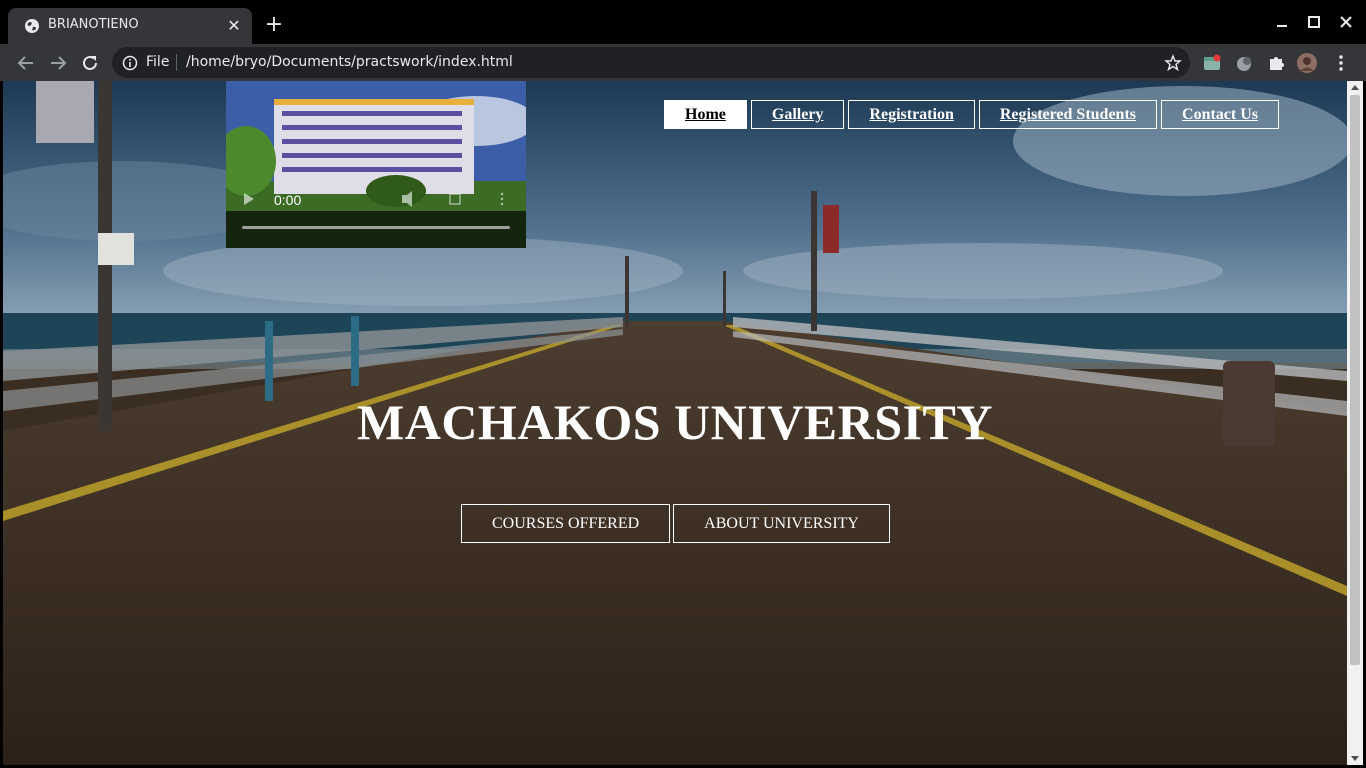 The image size is (1366, 768). I want to click on video-poster-image, so click(376, 164).